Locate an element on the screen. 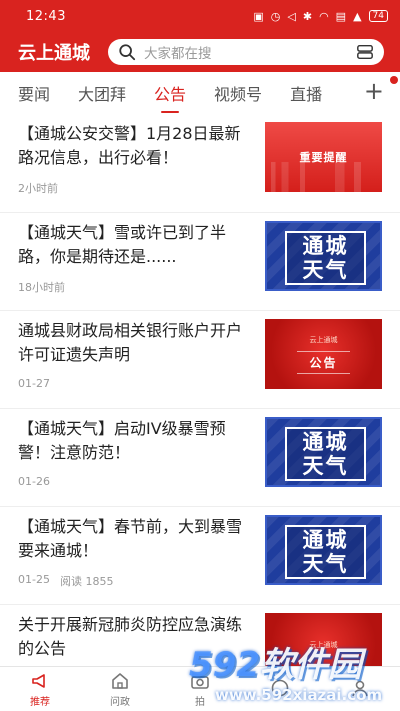 Image resolution: width=400 pixels, height=711 pixels. list-item: 【通城公安交警】1月28日最新路况信息，出行必看！ 2小时前 重要提醒 is located at coordinates (200, 163).